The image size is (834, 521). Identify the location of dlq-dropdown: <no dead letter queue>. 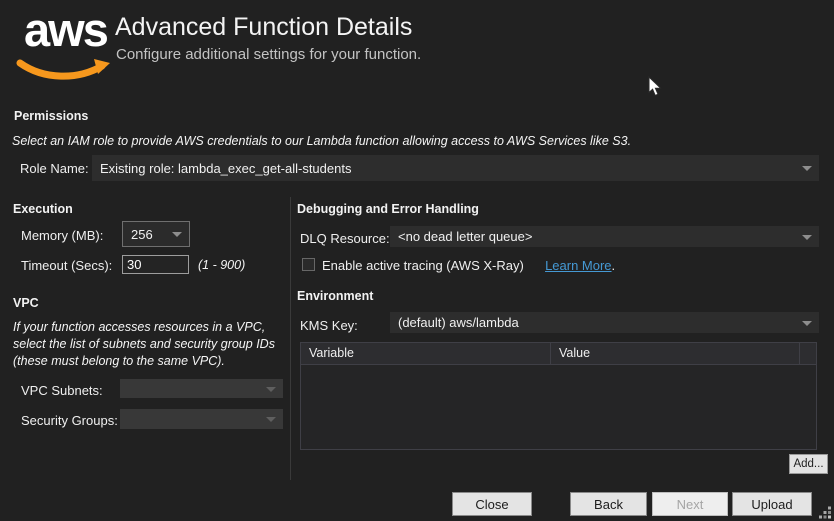
(604, 236).